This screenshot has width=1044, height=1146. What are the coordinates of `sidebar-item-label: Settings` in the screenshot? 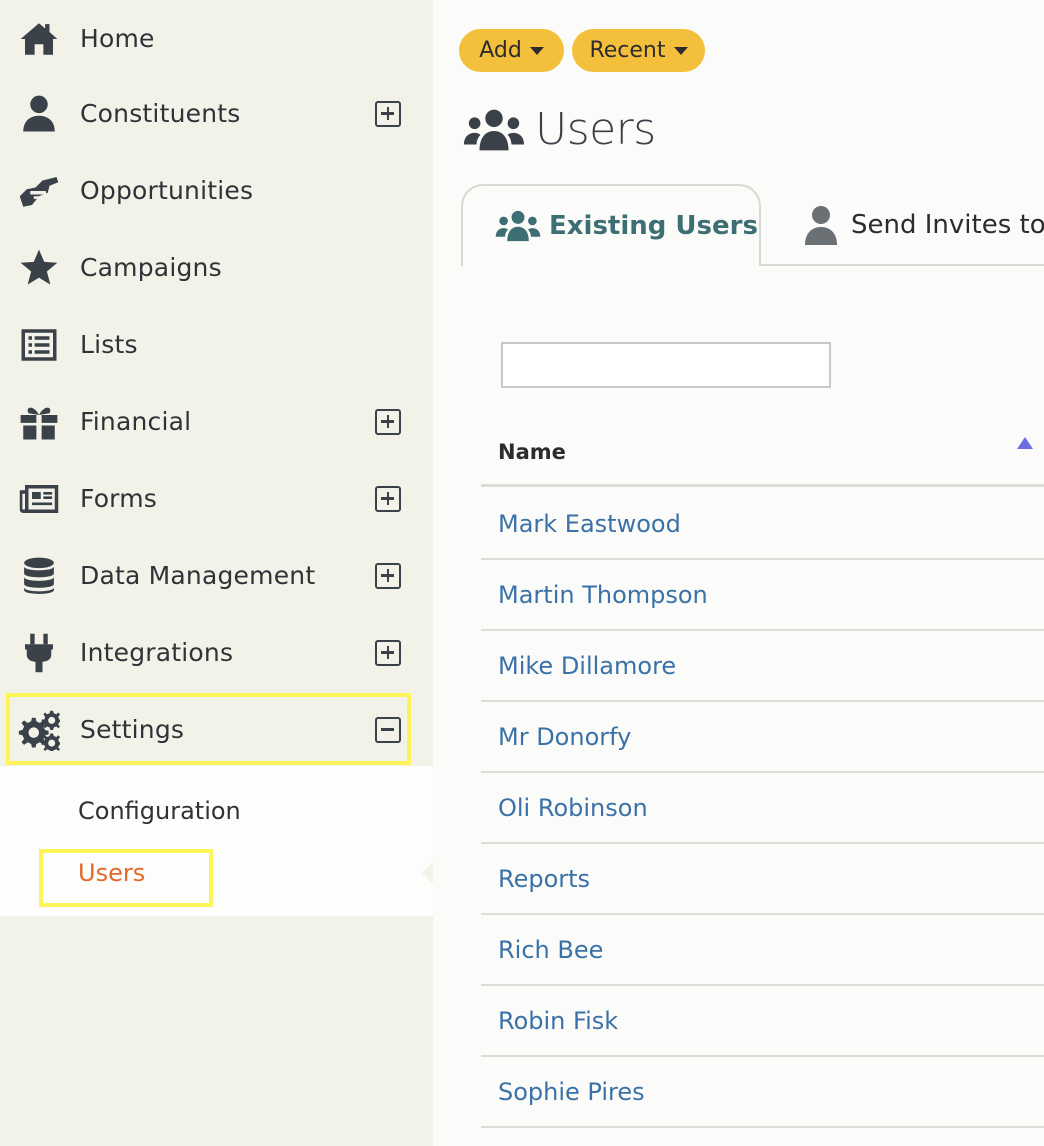 It's located at (132, 729).